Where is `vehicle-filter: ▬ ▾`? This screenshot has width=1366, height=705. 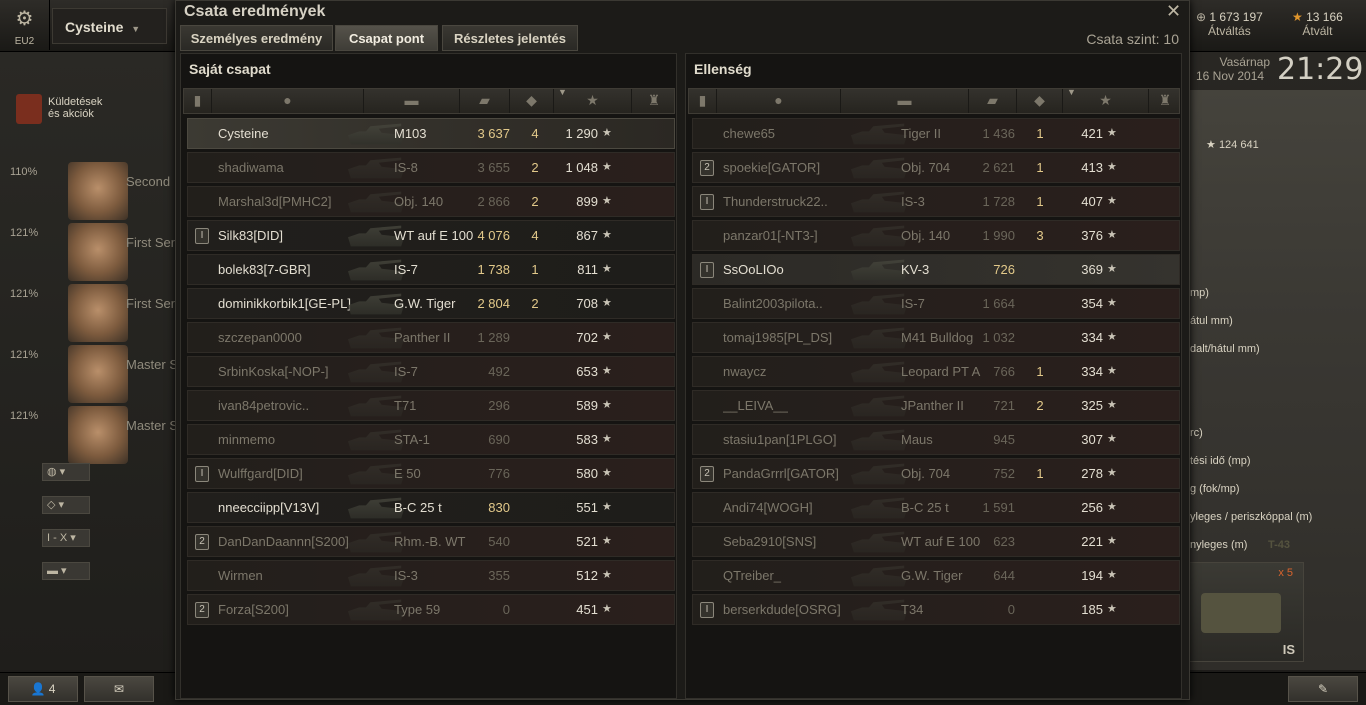
vehicle-filter: ▬ ▾ is located at coordinates (66, 571).